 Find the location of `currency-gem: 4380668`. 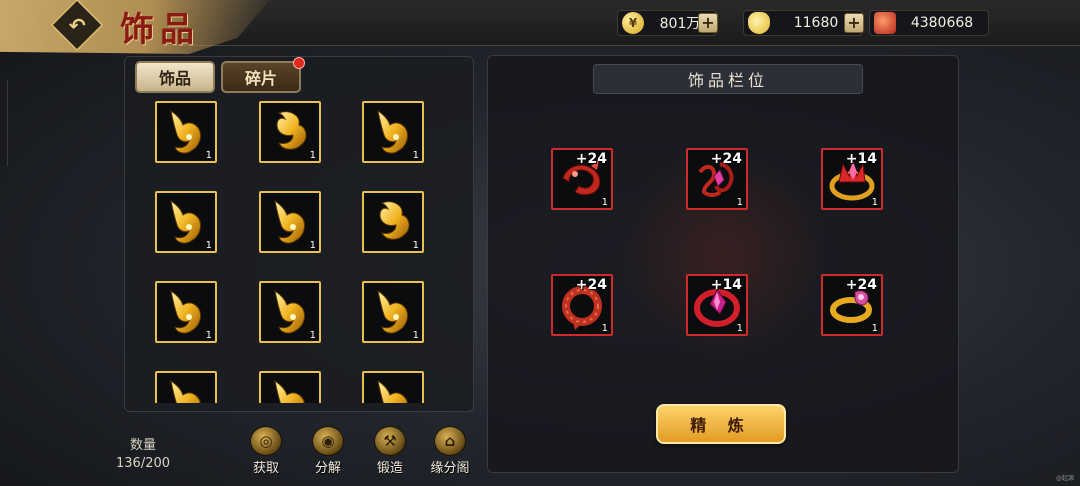

currency-gem: 4380668 is located at coordinates (929, 23).